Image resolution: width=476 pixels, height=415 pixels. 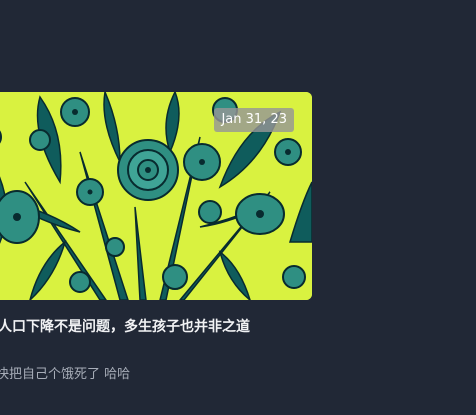 I want to click on post-date-badge: Jan 31, 23, so click(x=254, y=120).